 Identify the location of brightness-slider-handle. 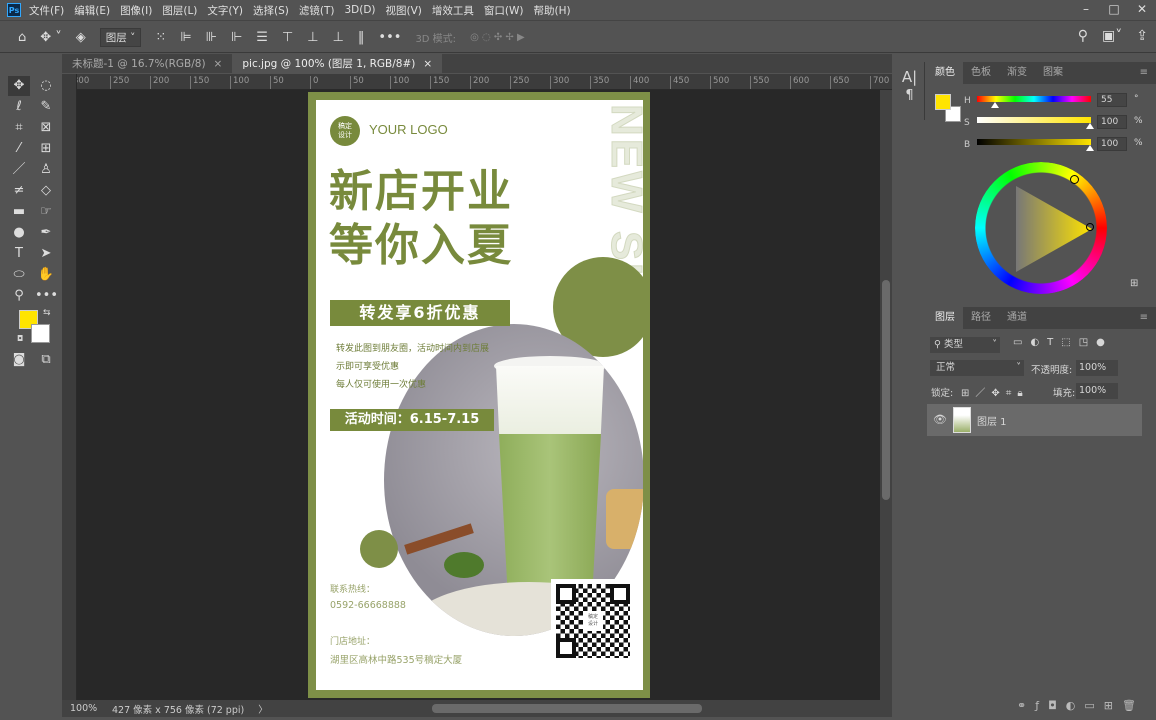
(1090, 148).